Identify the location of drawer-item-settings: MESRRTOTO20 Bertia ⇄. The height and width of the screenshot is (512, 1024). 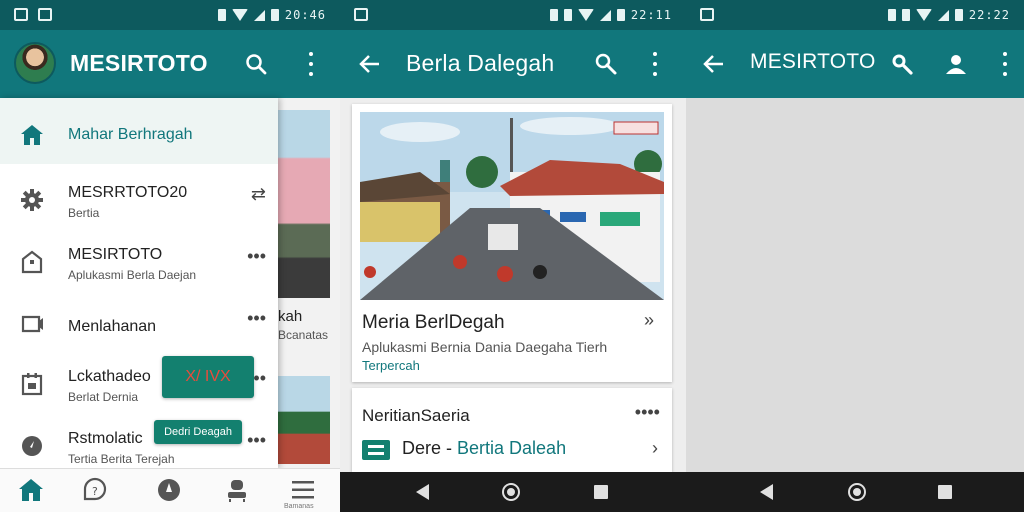
(139, 205).